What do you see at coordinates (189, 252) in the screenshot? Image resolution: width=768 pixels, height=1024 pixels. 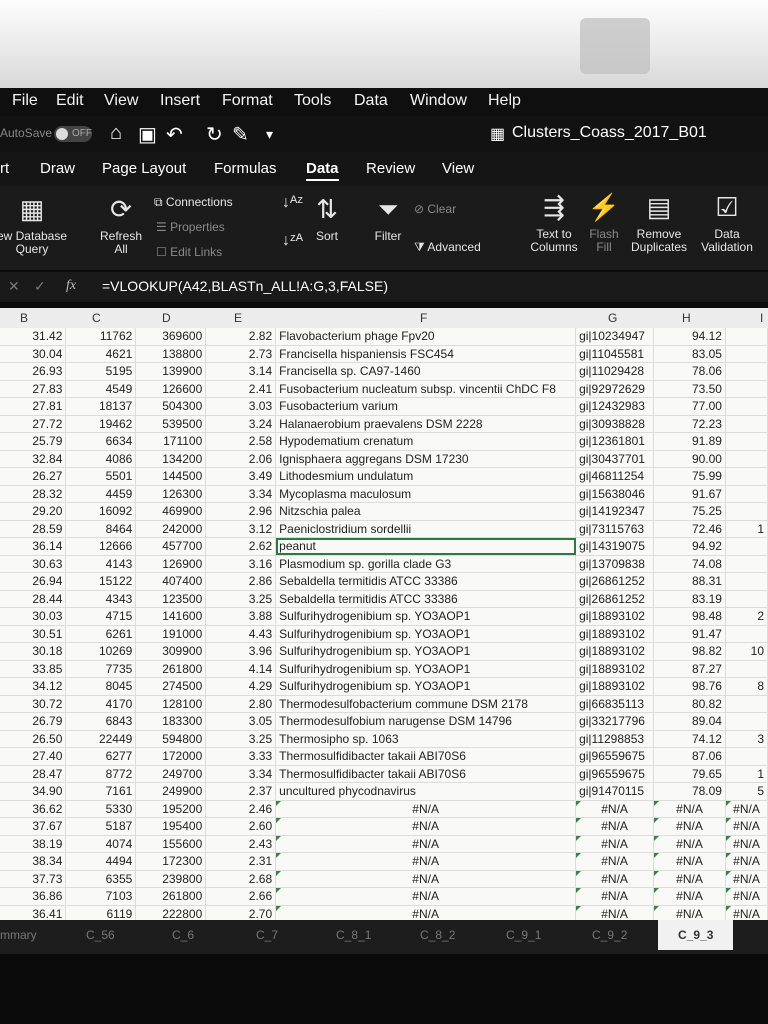 I see `edit-links-button: ☐ Edit Links` at bounding box center [189, 252].